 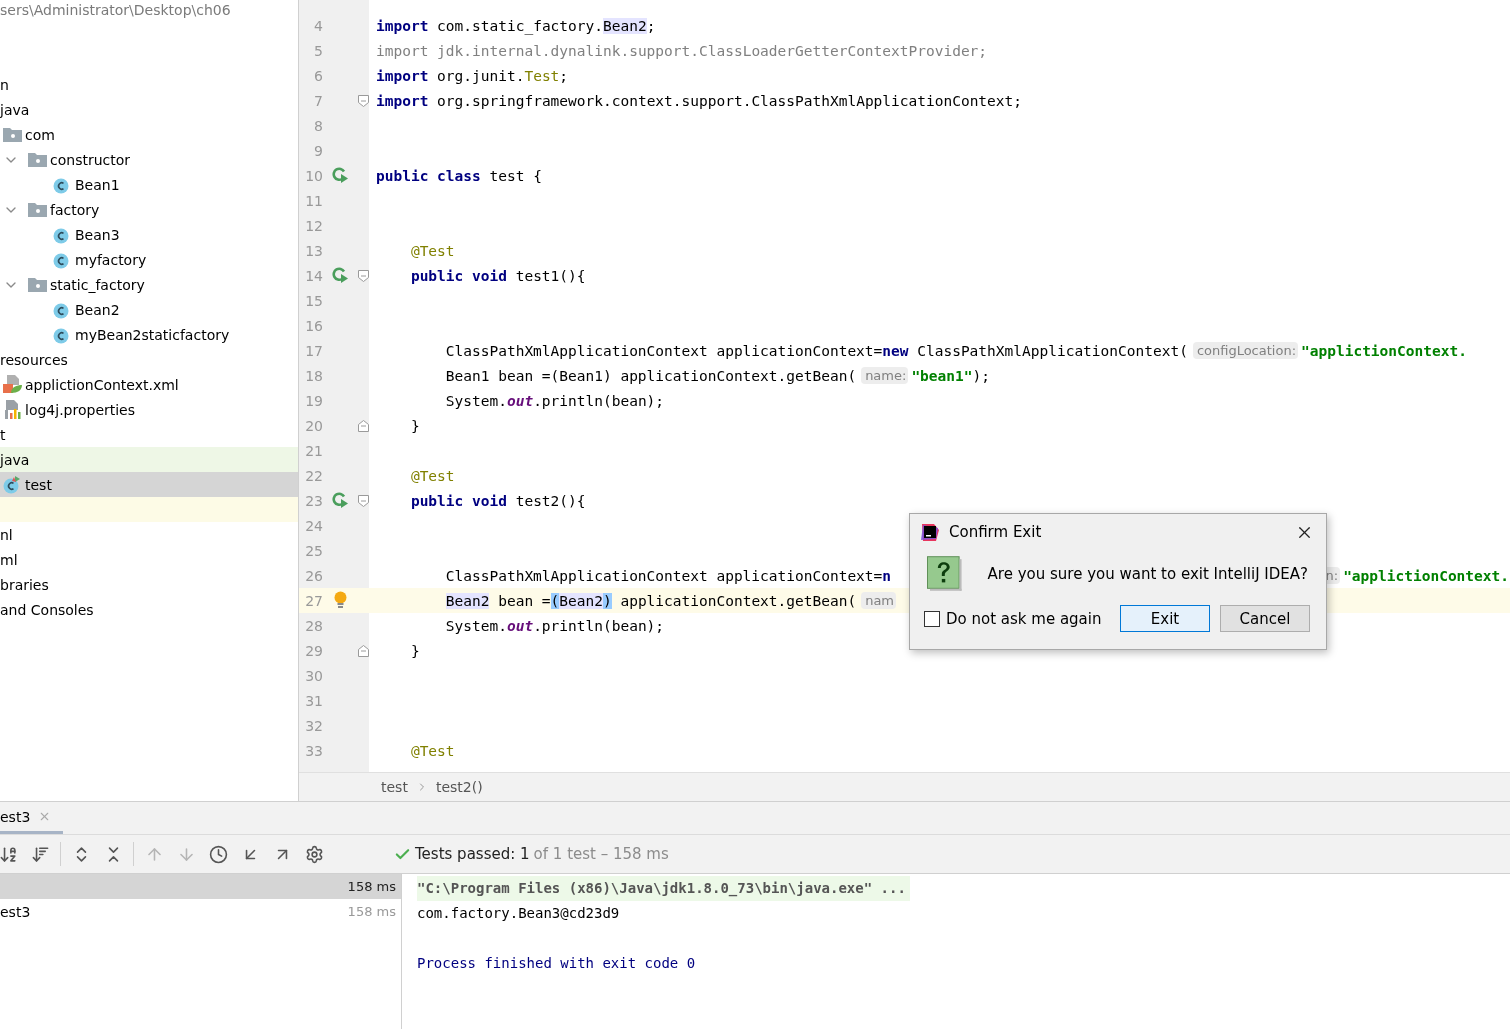 I want to click on code-line: import org.springframework.context.support.ClassPathXmlApplicationContext;, so click(x=698, y=100).